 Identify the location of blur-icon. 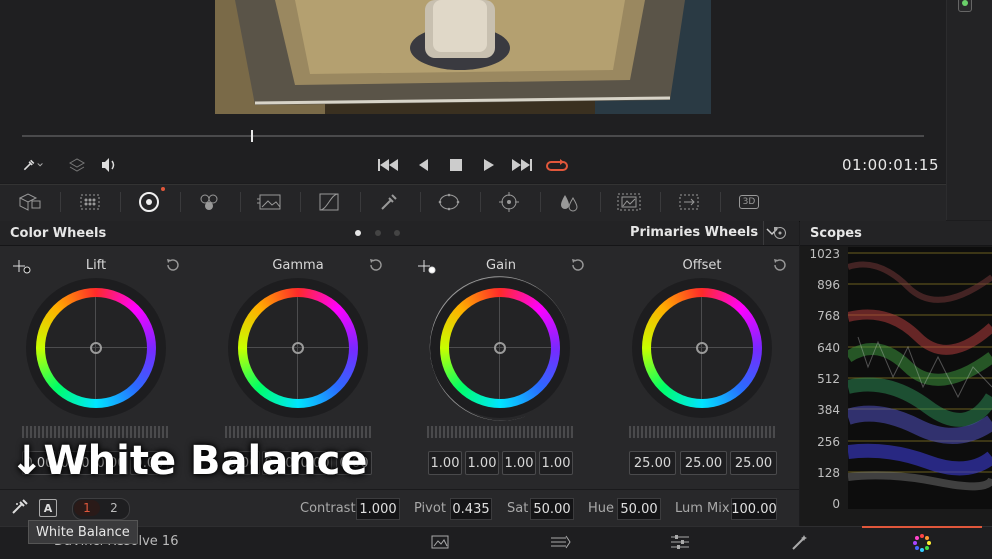
(569, 202).